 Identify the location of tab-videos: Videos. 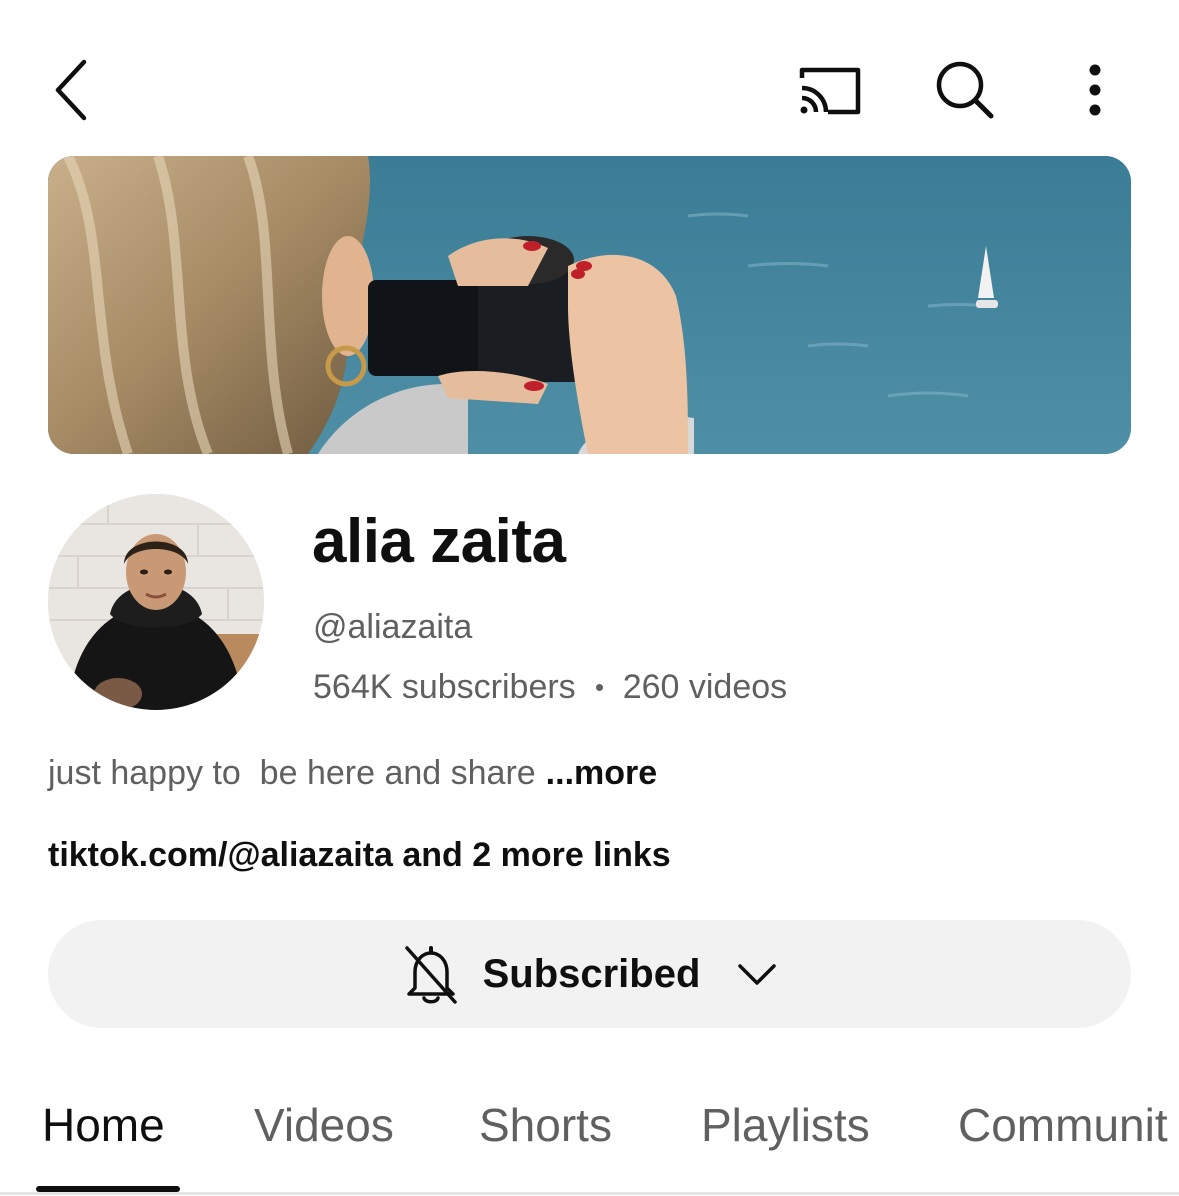
(324, 1125).